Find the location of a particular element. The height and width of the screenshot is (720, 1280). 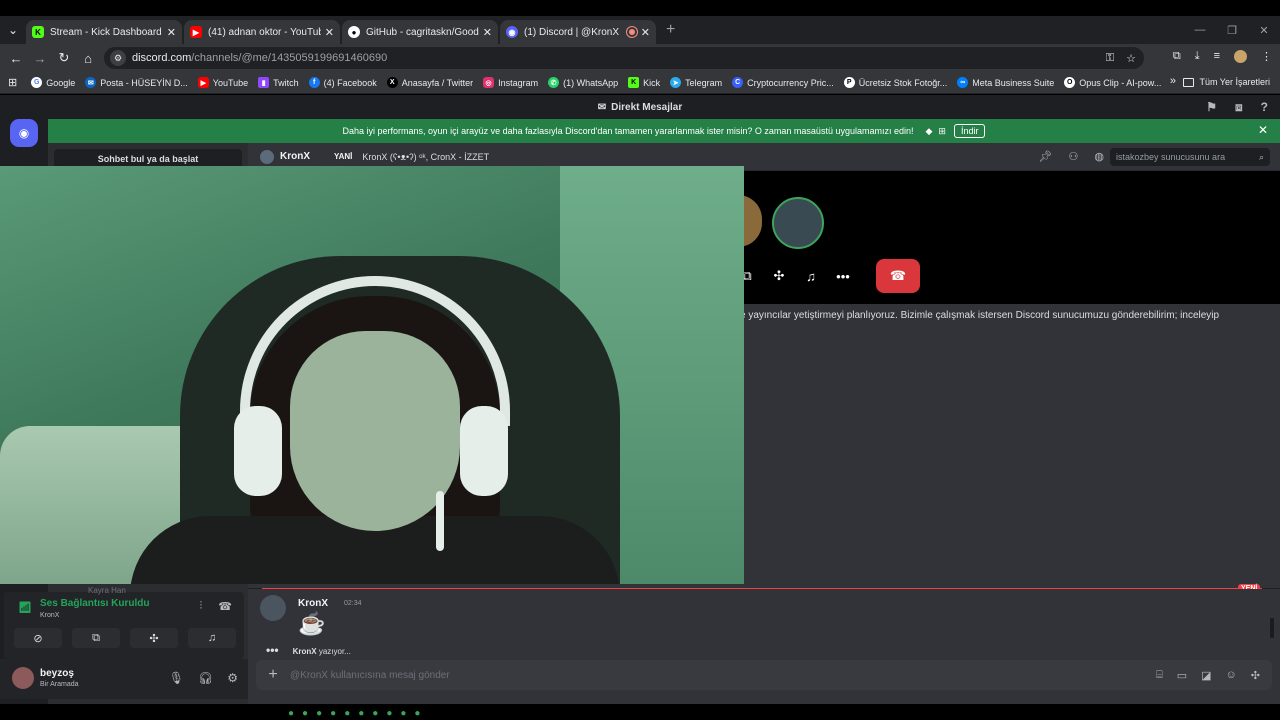

close-banner-icon: ✕ is located at coordinates (1263, 130).